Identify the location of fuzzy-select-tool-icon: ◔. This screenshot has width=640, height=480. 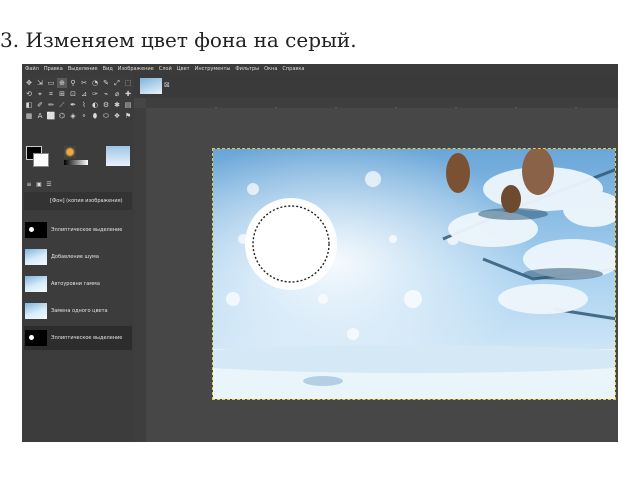
(95, 83).